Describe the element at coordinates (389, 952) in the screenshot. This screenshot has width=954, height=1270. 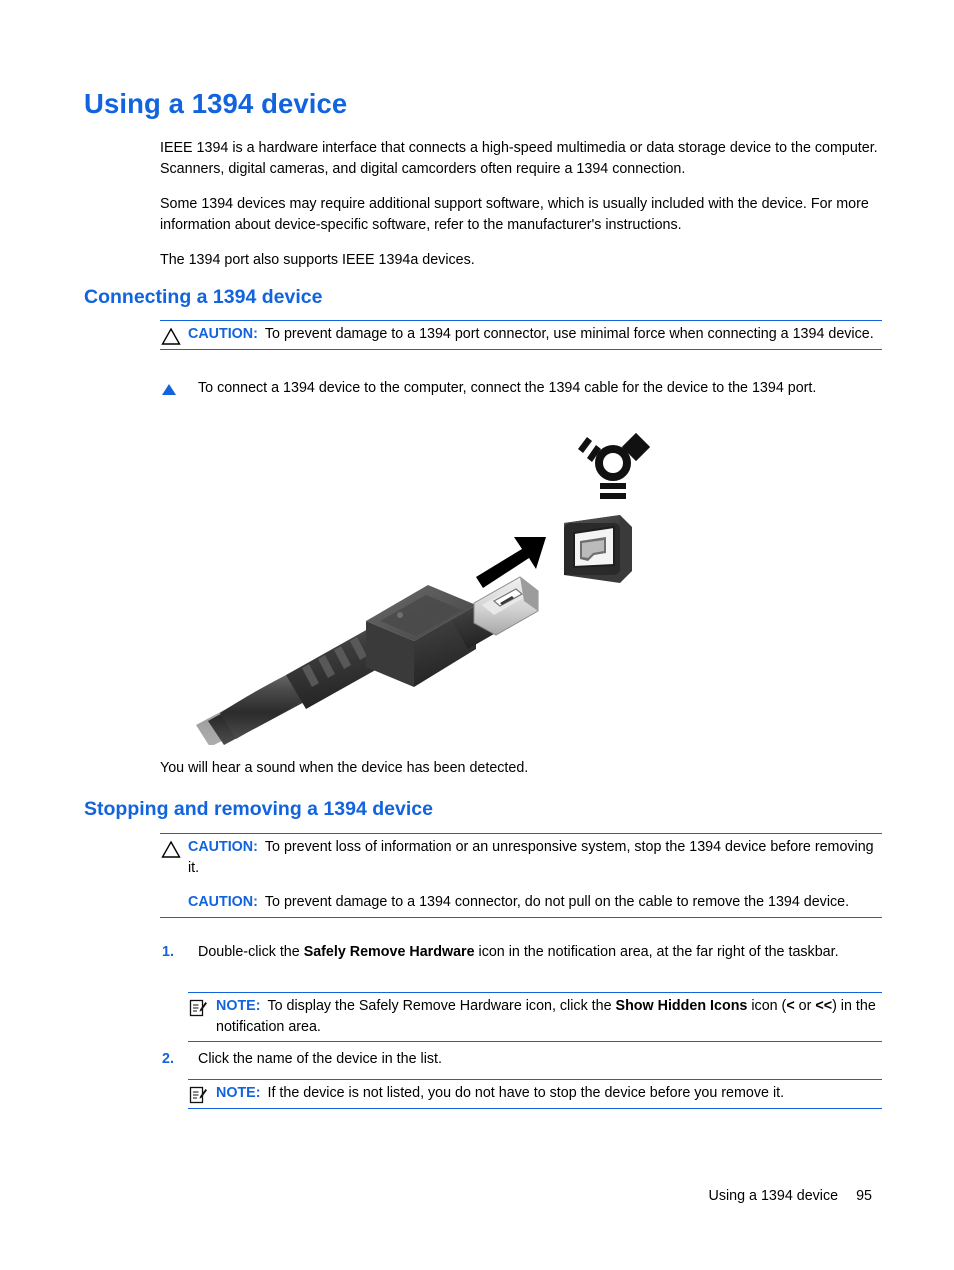
I see `step-1-bold-term: Safely Remove Hardware` at that location.